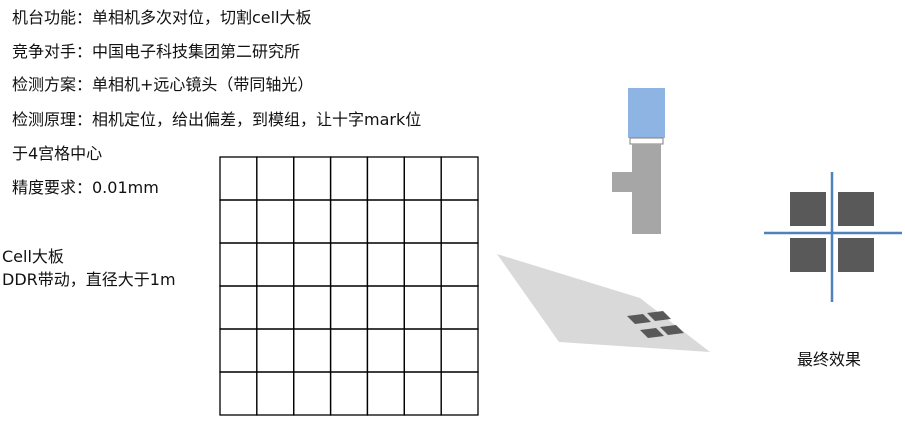  I want to click on coaxial-light-port, so click(622, 182).